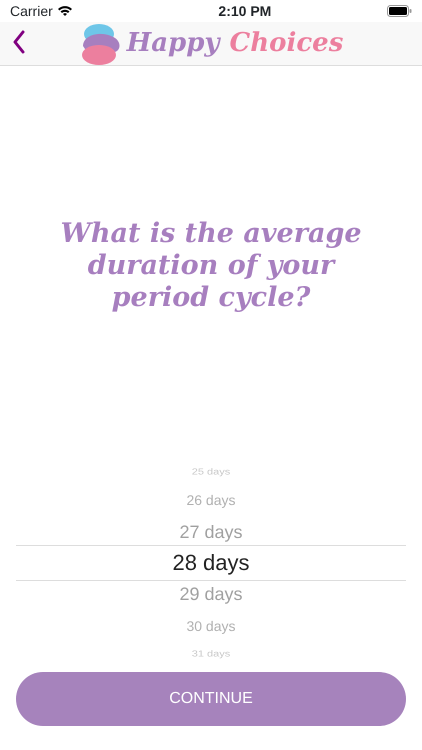 Image resolution: width=422 pixels, height=750 pixels. Describe the element at coordinates (399, 11) in the screenshot. I see `battery-icon` at that location.